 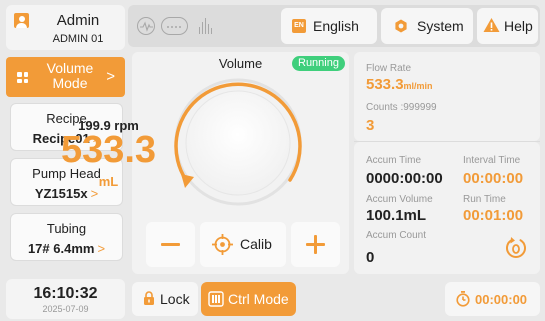 What do you see at coordinates (78, 20) in the screenshot?
I see `user-name: Admin` at bounding box center [78, 20].